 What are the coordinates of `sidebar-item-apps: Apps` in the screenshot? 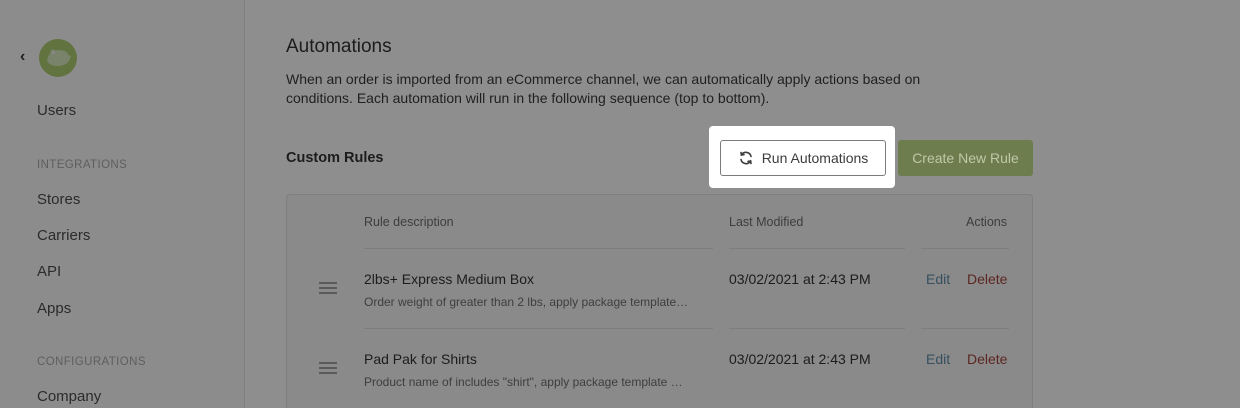 It's located at (54, 308).